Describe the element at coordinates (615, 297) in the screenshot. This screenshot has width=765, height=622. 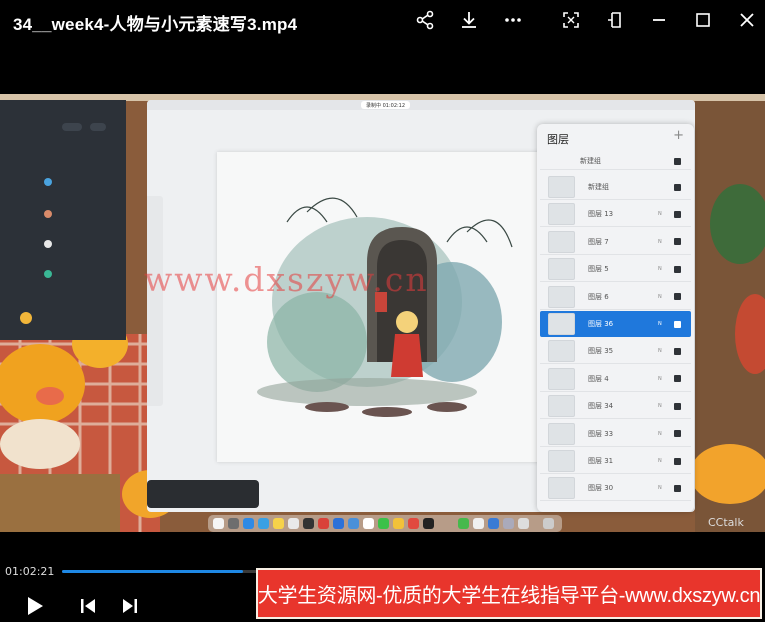
I see `layer-row: 图层 6 N` at that location.